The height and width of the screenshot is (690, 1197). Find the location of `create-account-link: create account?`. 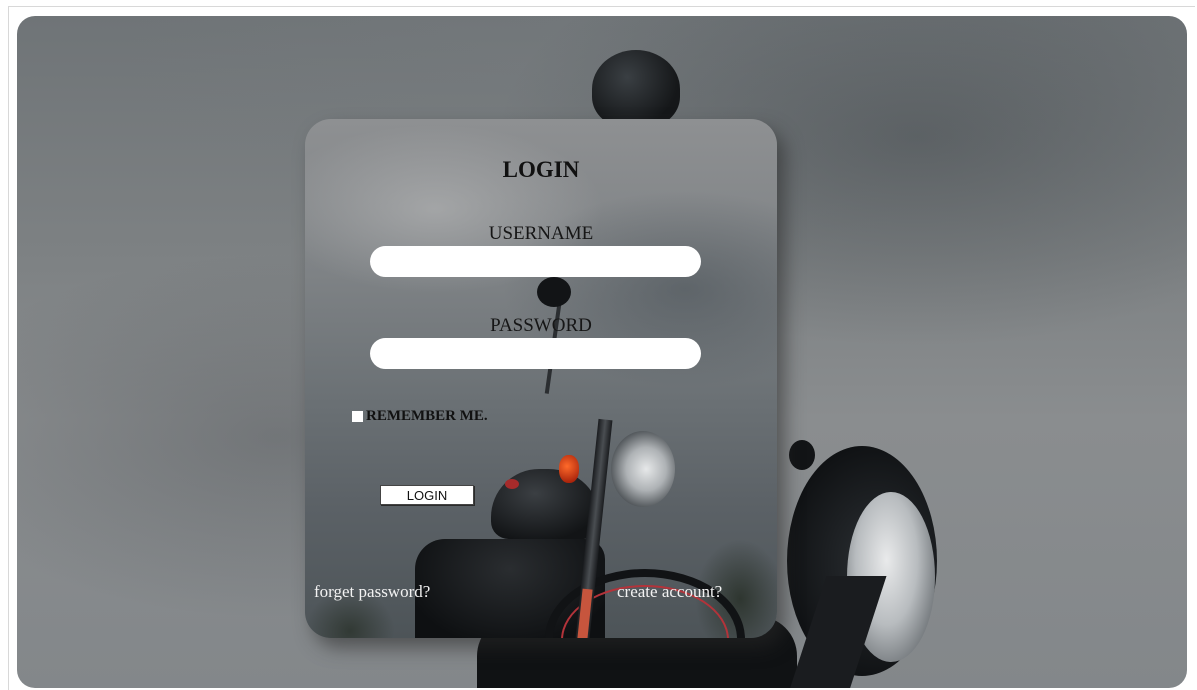

create-account-link: create account? is located at coordinates (669, 592).